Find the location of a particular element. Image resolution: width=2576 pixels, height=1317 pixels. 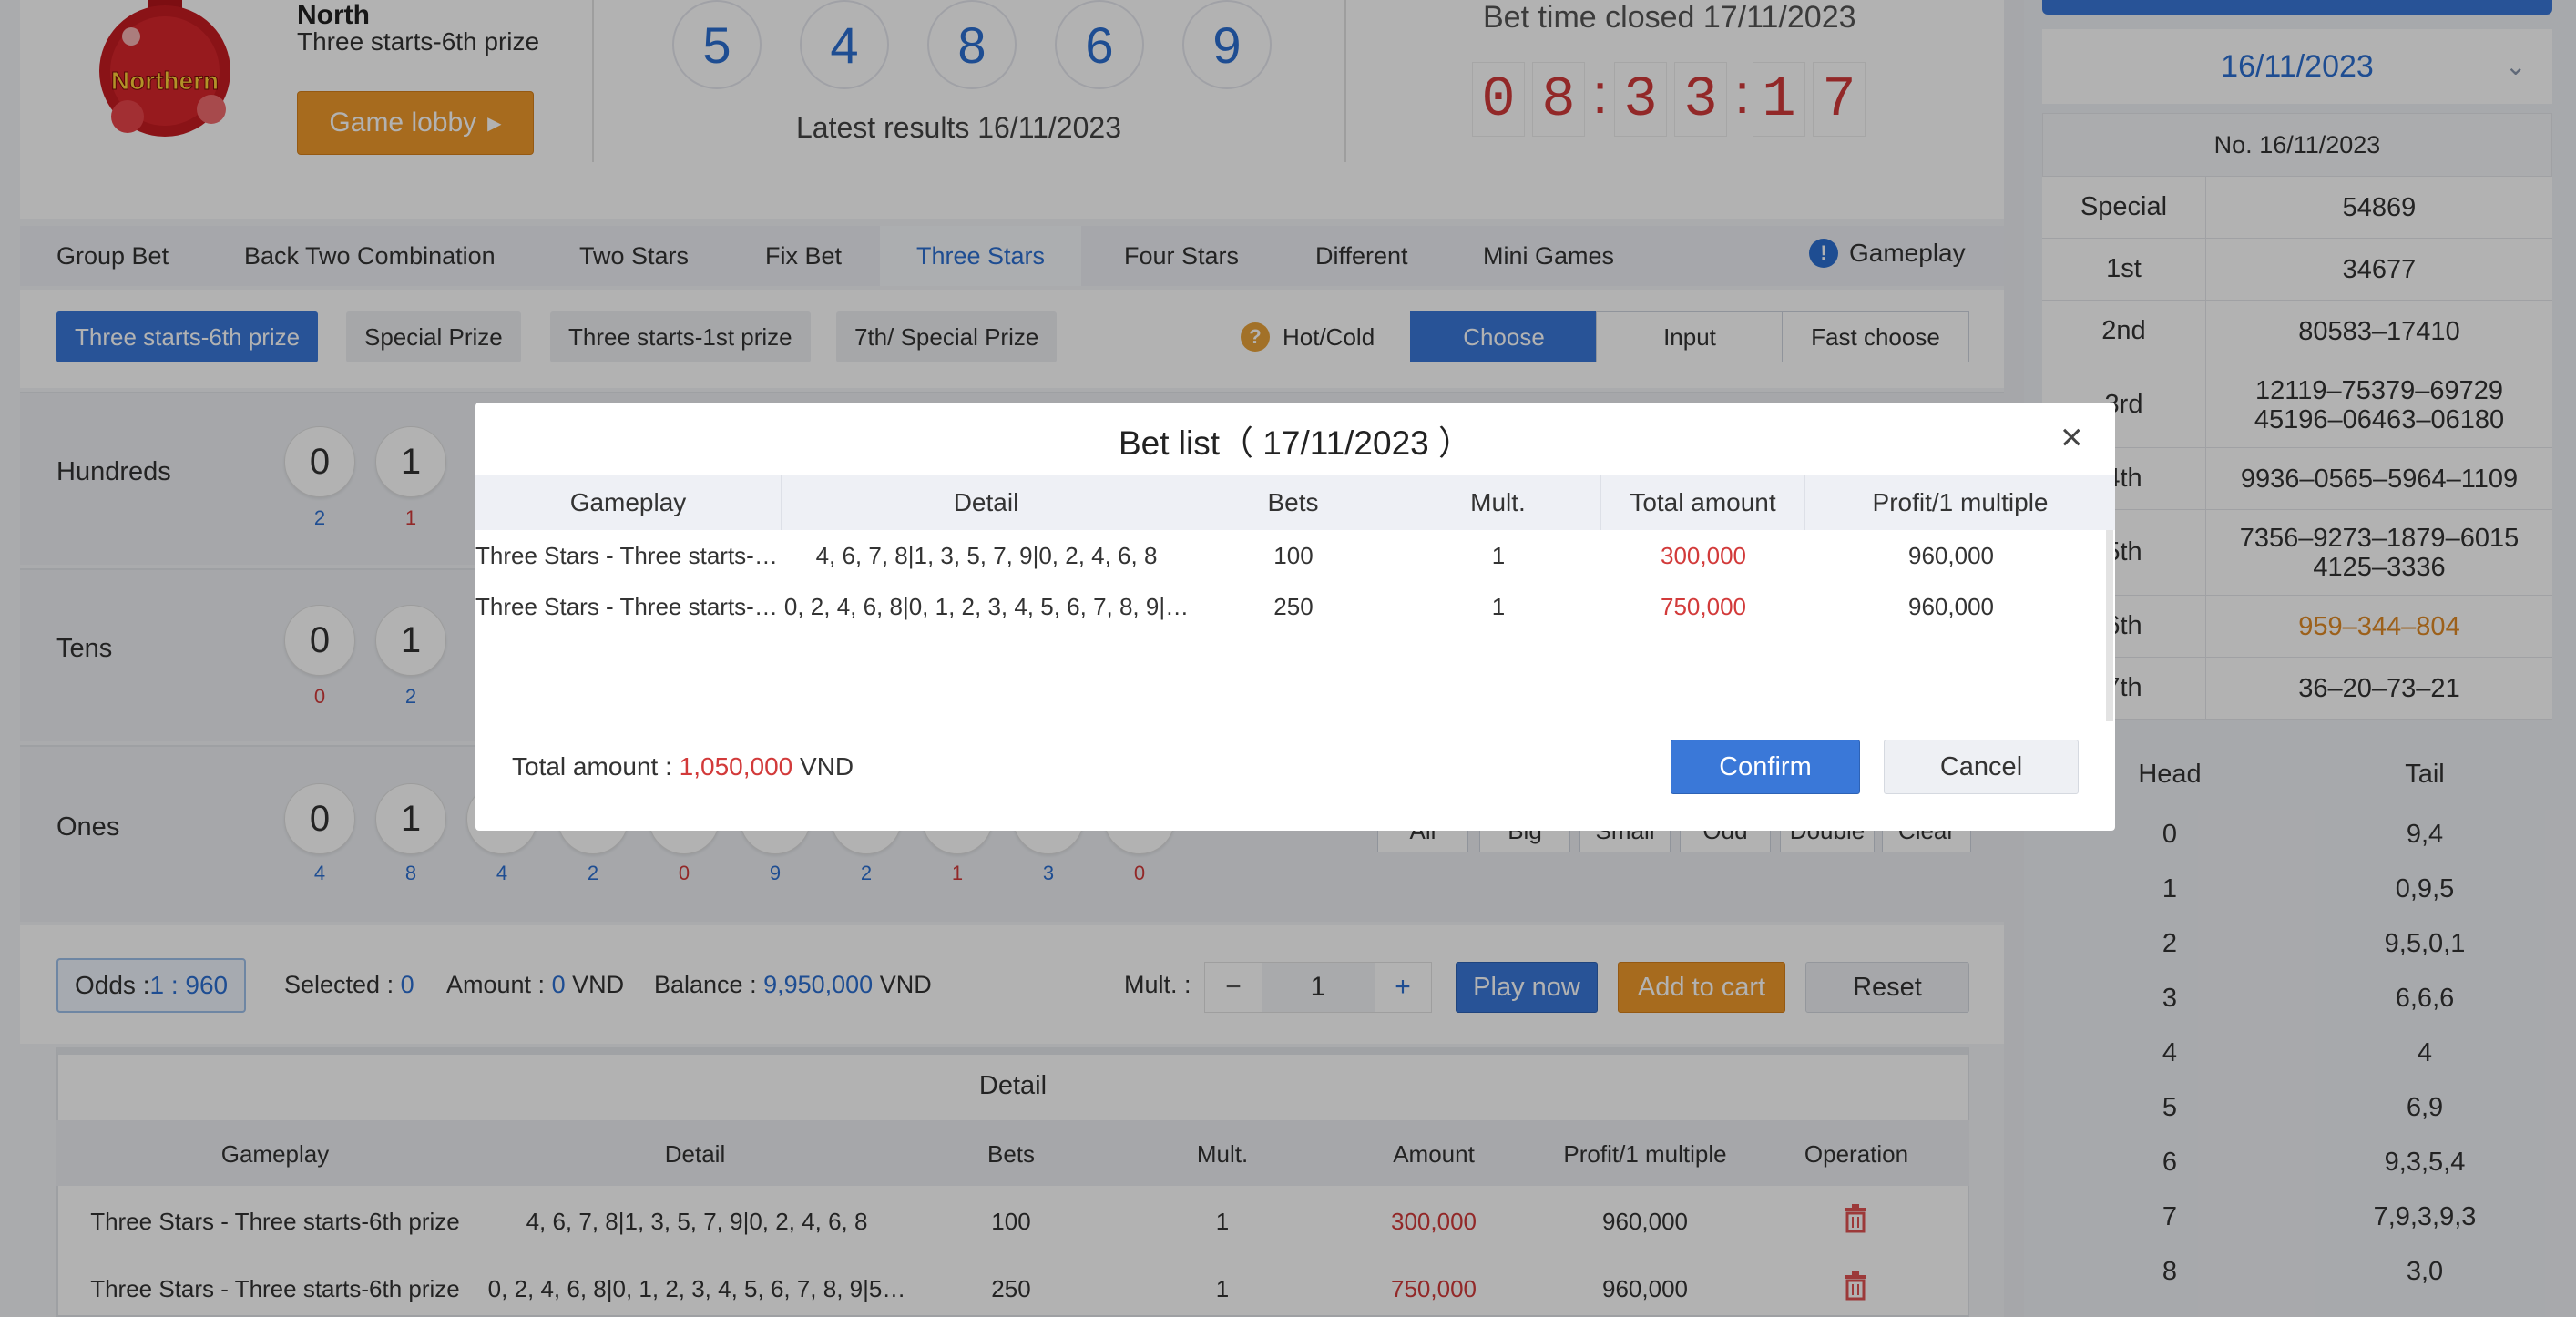

dialog-header: Gameplay is located at coordinates (628, 503).